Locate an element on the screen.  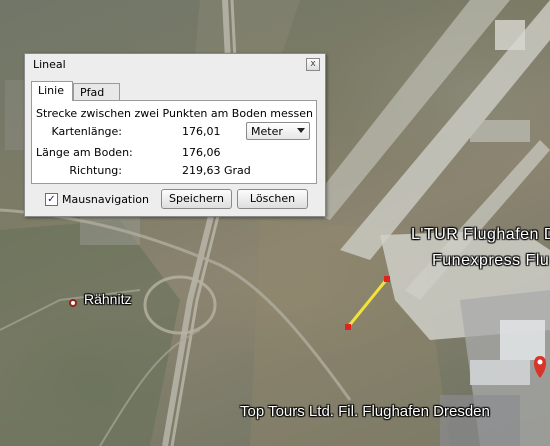
save-button: Speichern is located at coordinates (196, 199).